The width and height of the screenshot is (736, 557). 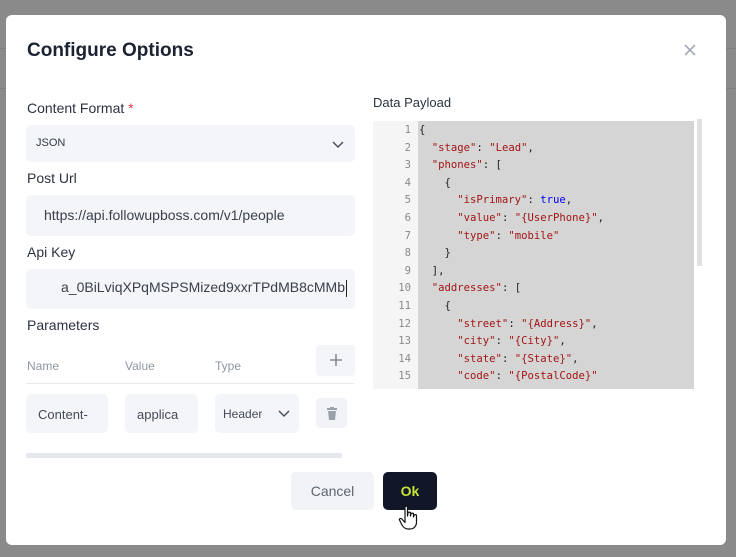 What do you see at coordinates (404, 341) in the screenshot?
I see `line-number: 13` at bounding box center [404, 341].